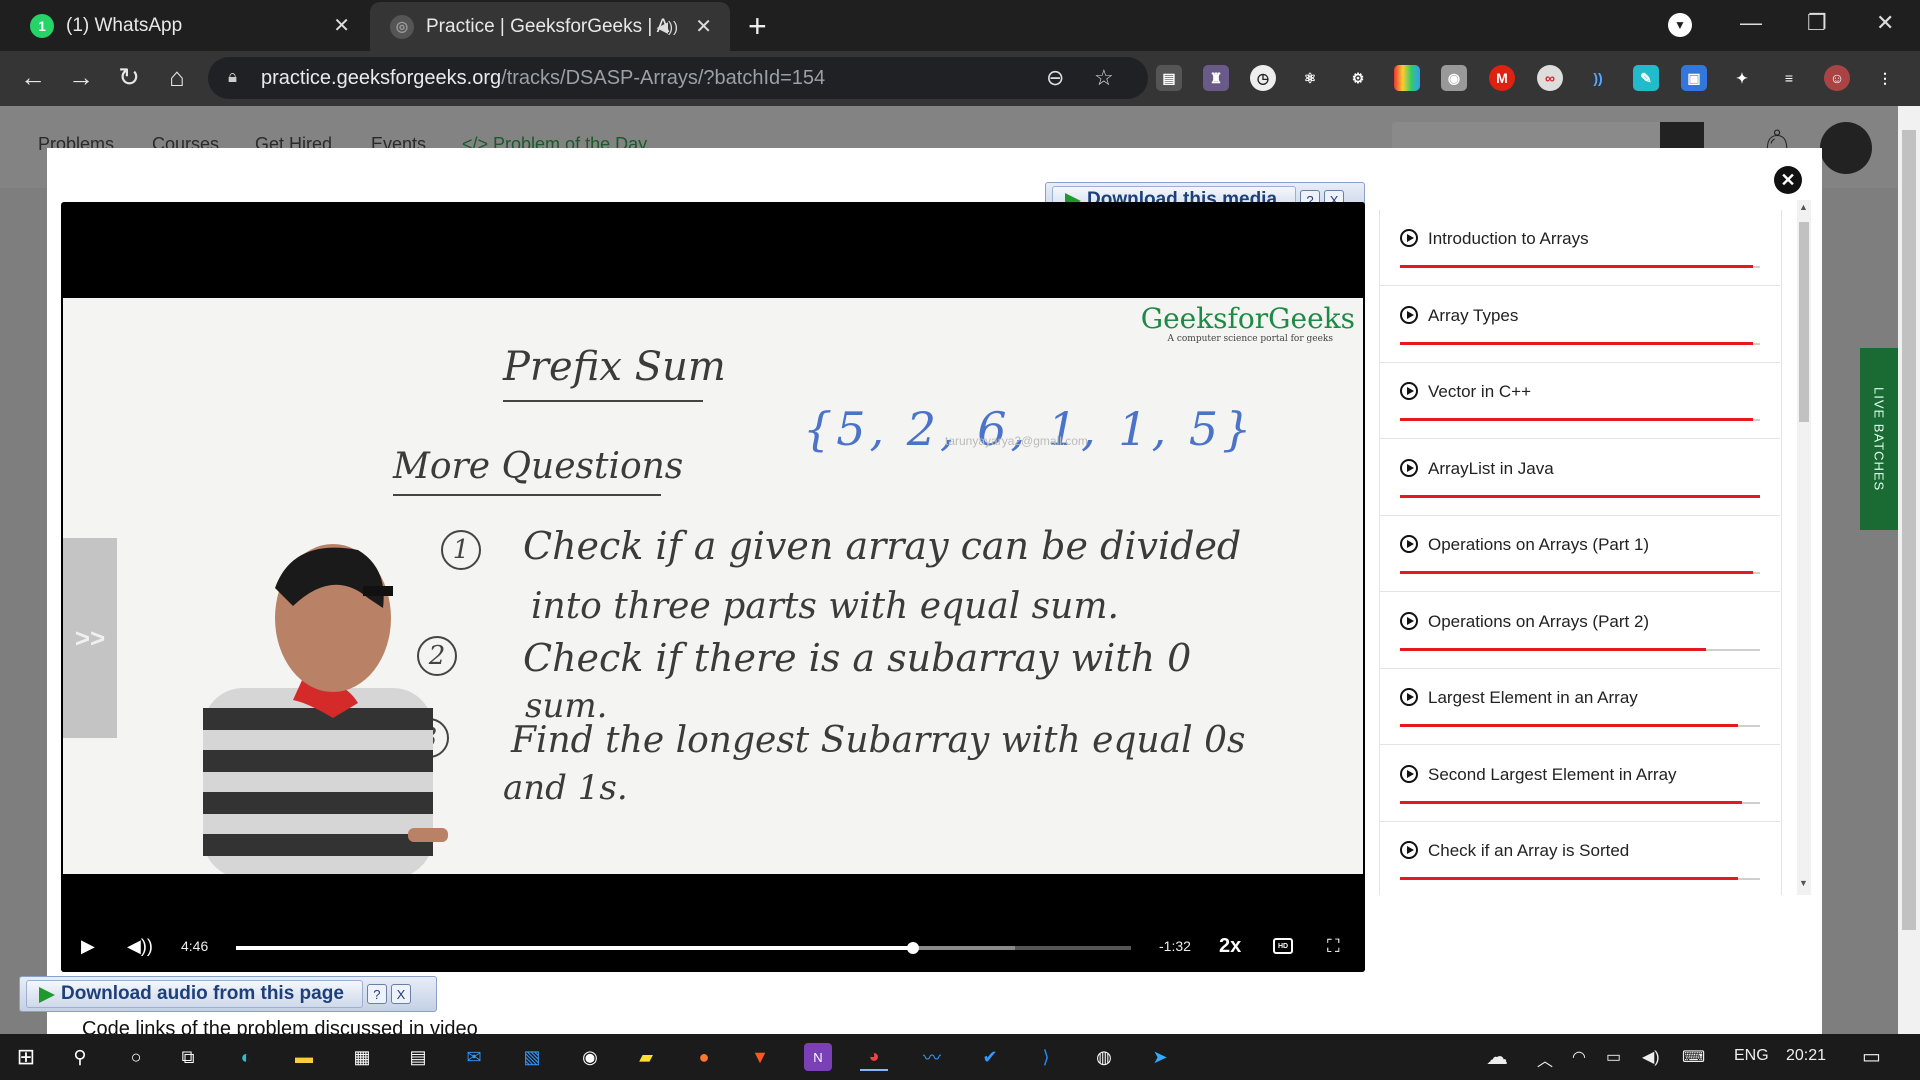  Describe the element at coordinates (1580, 784) in the screenshot. I see `playlist-item: Second Largest Element in Array` at that location.